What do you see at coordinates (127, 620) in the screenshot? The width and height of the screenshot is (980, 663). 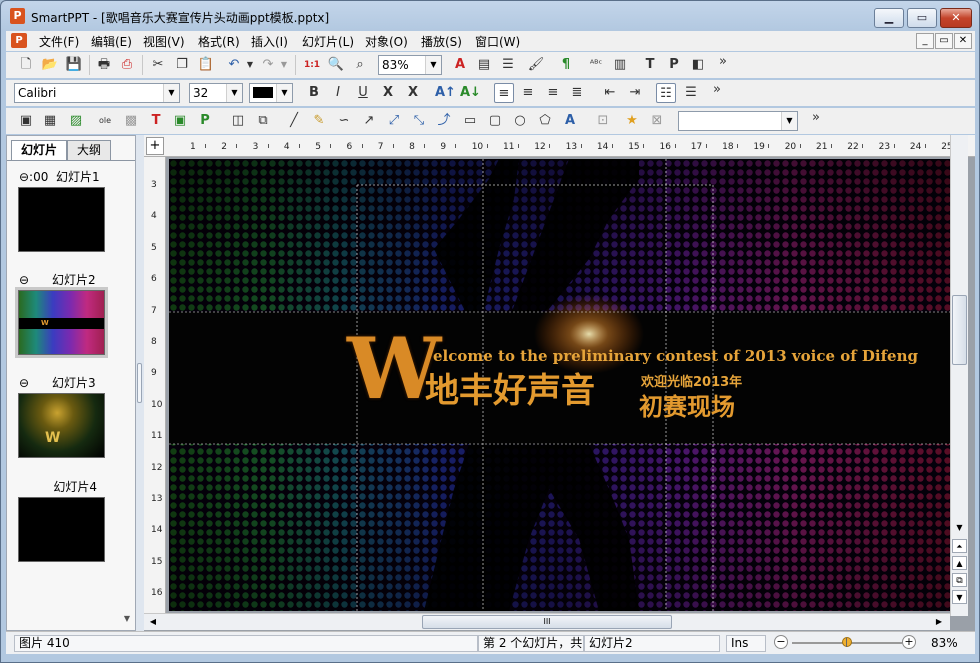 I see `panel-scroll-down-icon: ▼` at bounding box center [127, 620].